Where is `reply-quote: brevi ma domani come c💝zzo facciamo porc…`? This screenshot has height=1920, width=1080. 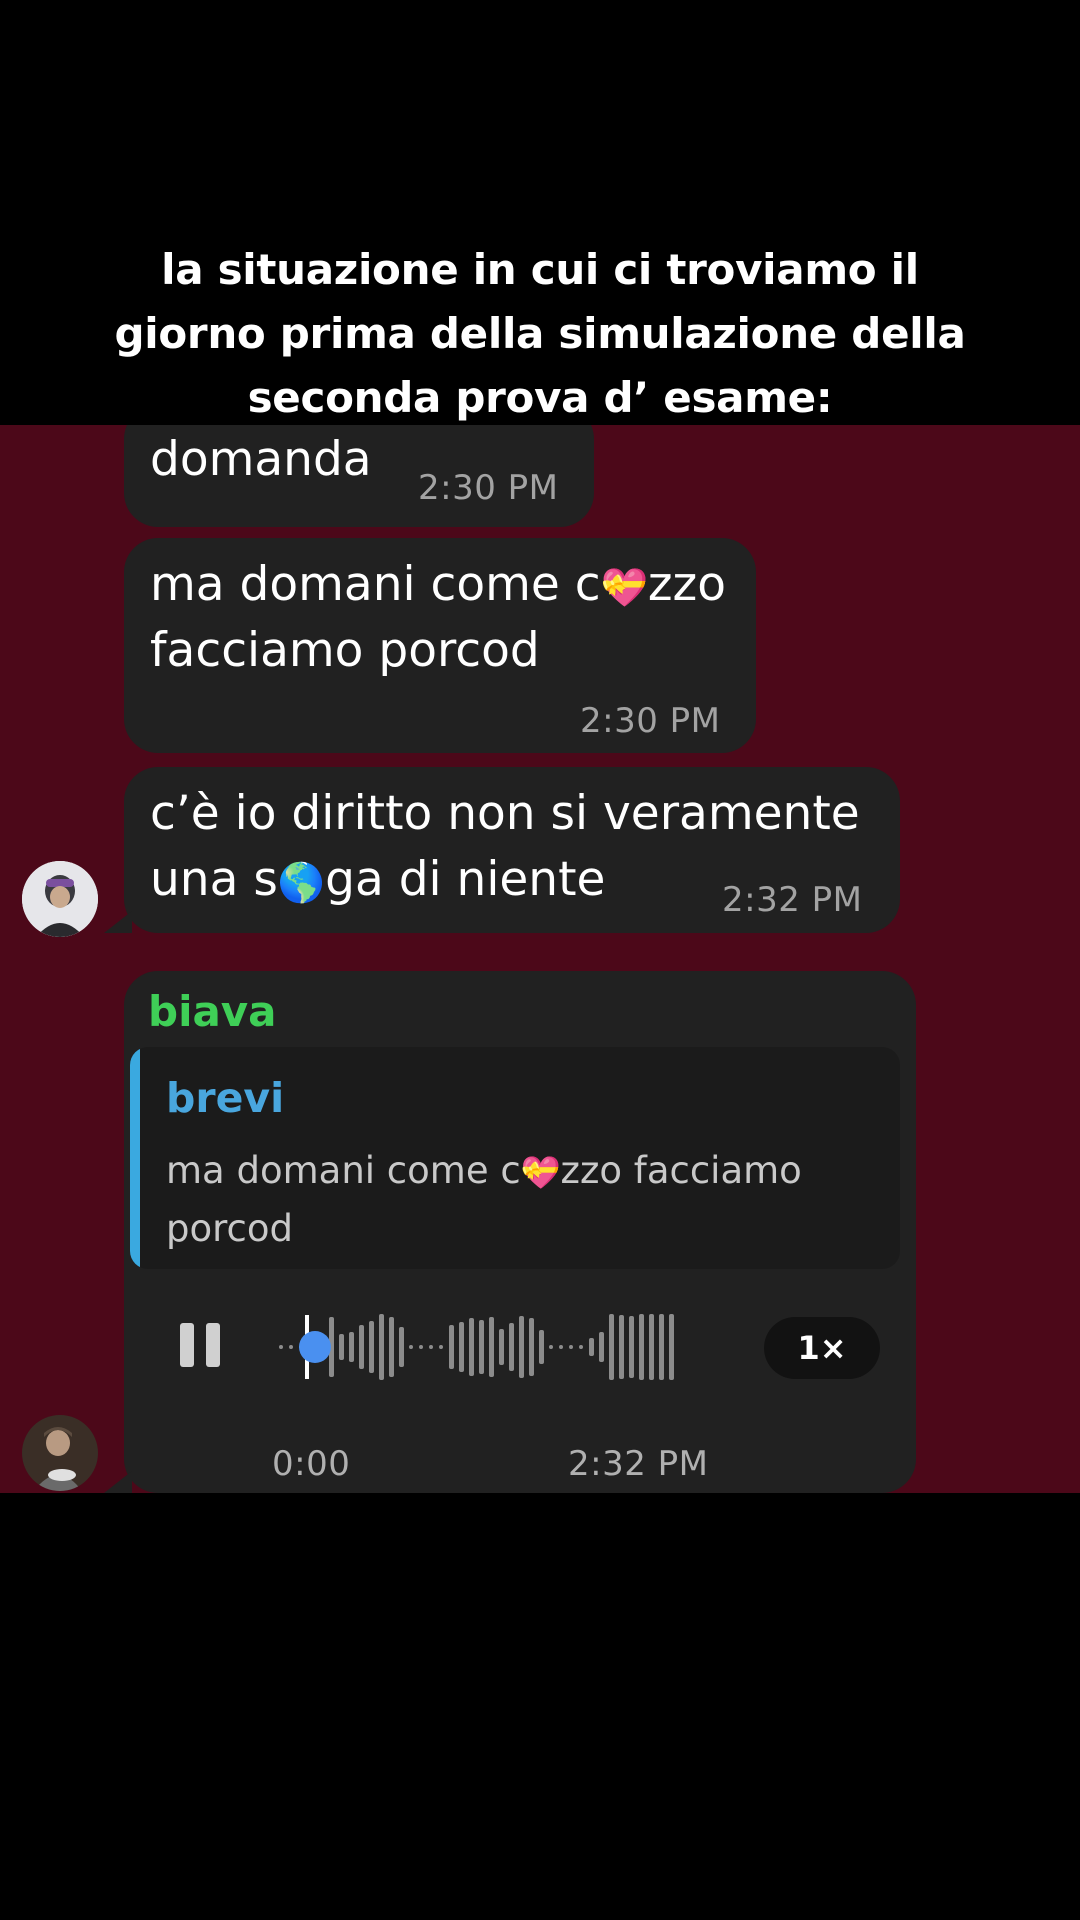
reply-quote: brevi ma domani come c💝zzo facciamo porc… is located at coordinates (515, 1158).